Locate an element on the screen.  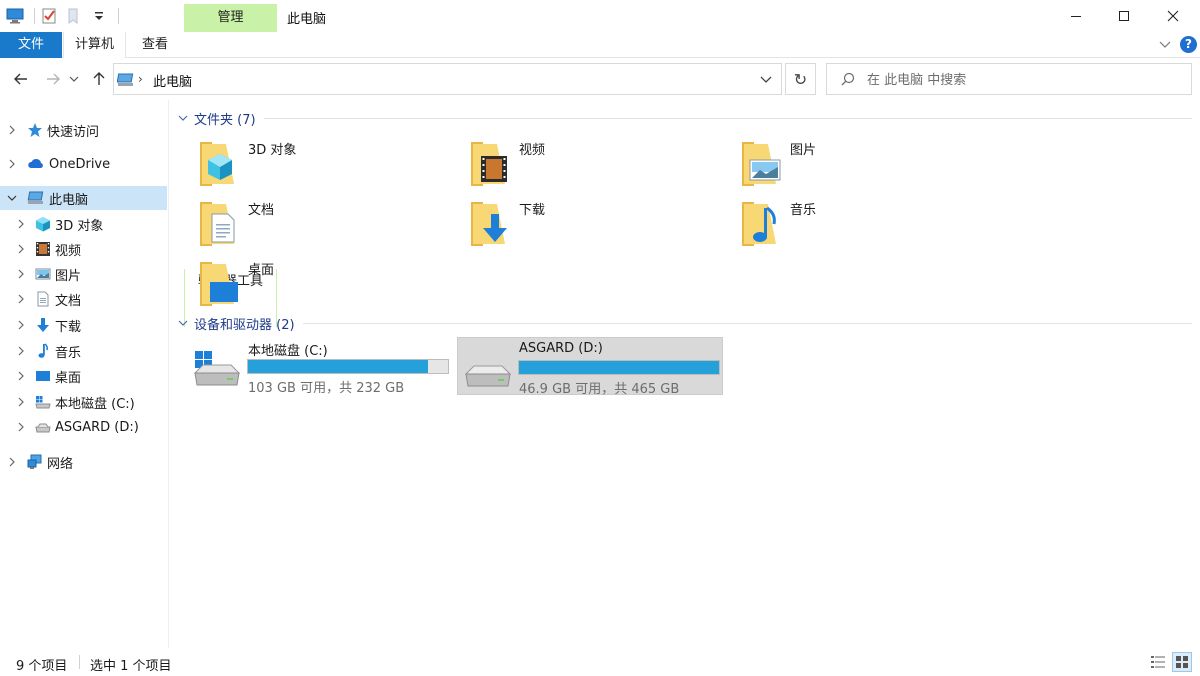
forward-button is located at coordinates (53, 79).